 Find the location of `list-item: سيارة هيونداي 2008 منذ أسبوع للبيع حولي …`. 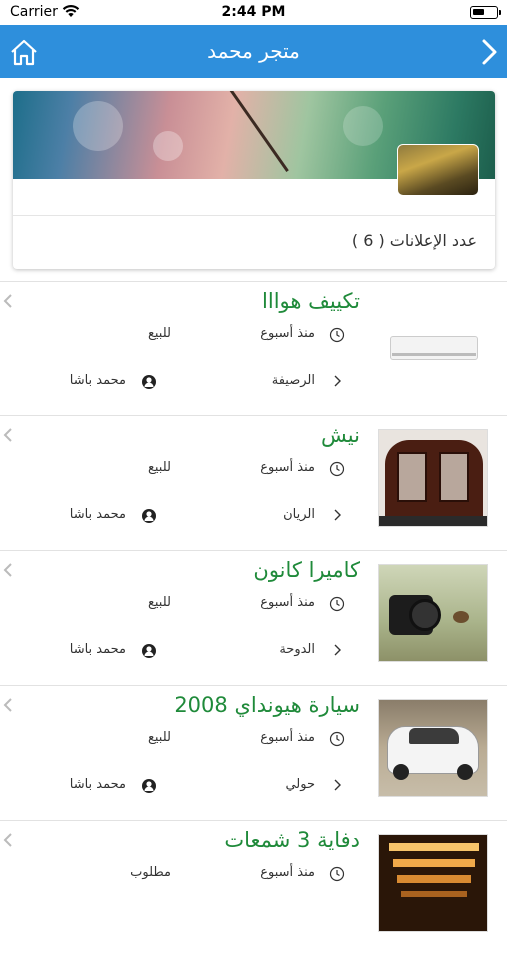

list-item: سيارة هيونداي 2008 منذ أسبوع للبيع حولي … is located at coordinates (253, 753).